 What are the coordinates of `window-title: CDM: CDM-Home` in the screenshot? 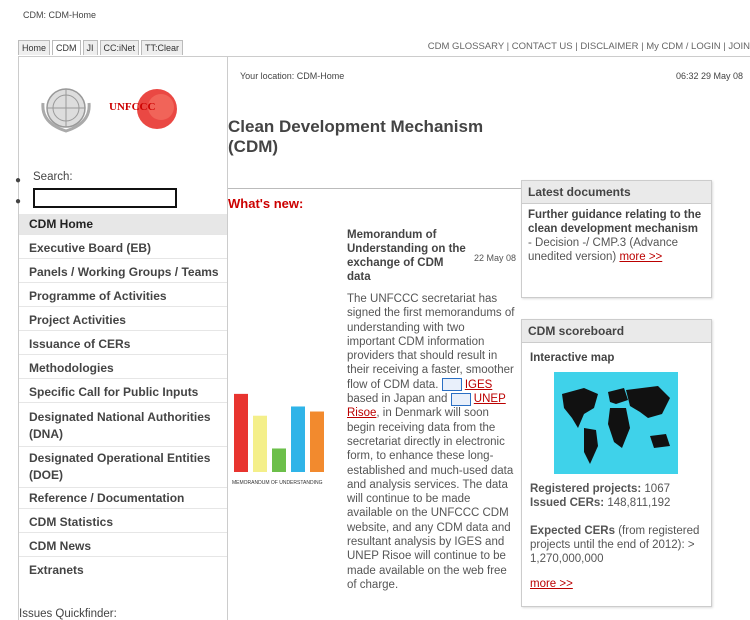 It's located at (59, 15).